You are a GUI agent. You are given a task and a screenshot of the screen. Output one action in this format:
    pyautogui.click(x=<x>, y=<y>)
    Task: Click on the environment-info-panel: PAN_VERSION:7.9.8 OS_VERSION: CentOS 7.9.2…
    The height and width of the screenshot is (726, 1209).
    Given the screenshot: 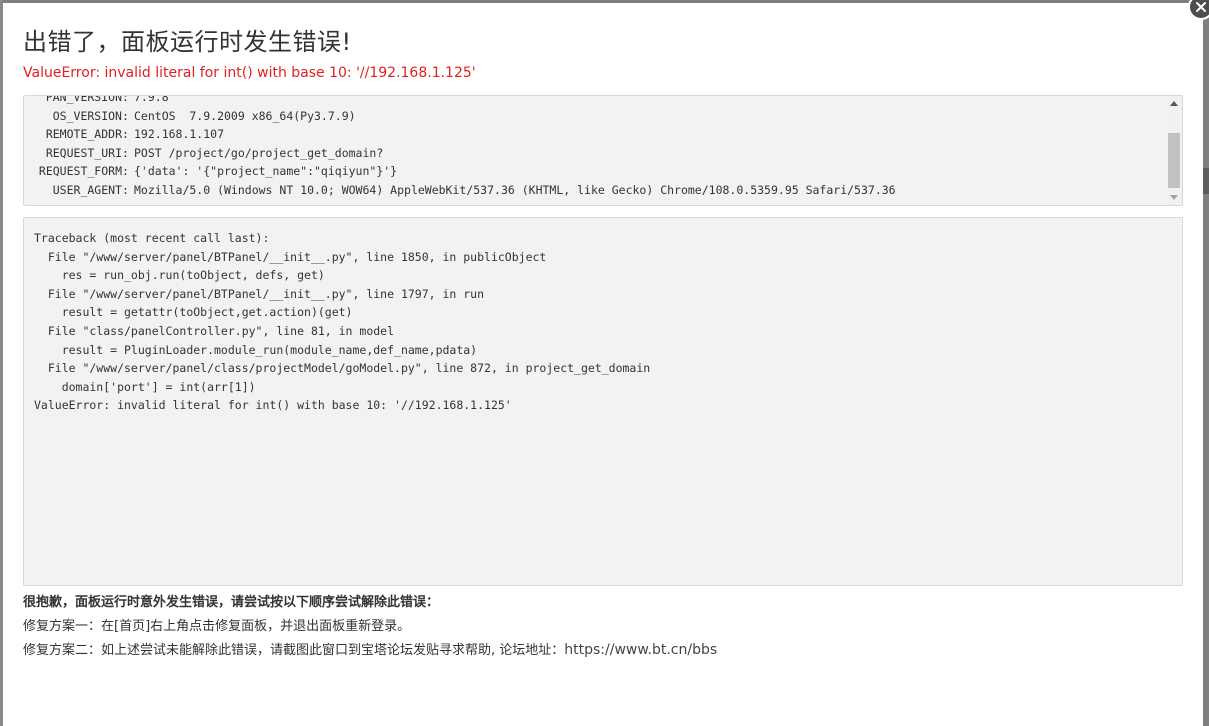 What is the action you would take?
    pyautogui.click(x=603, y=150)
    